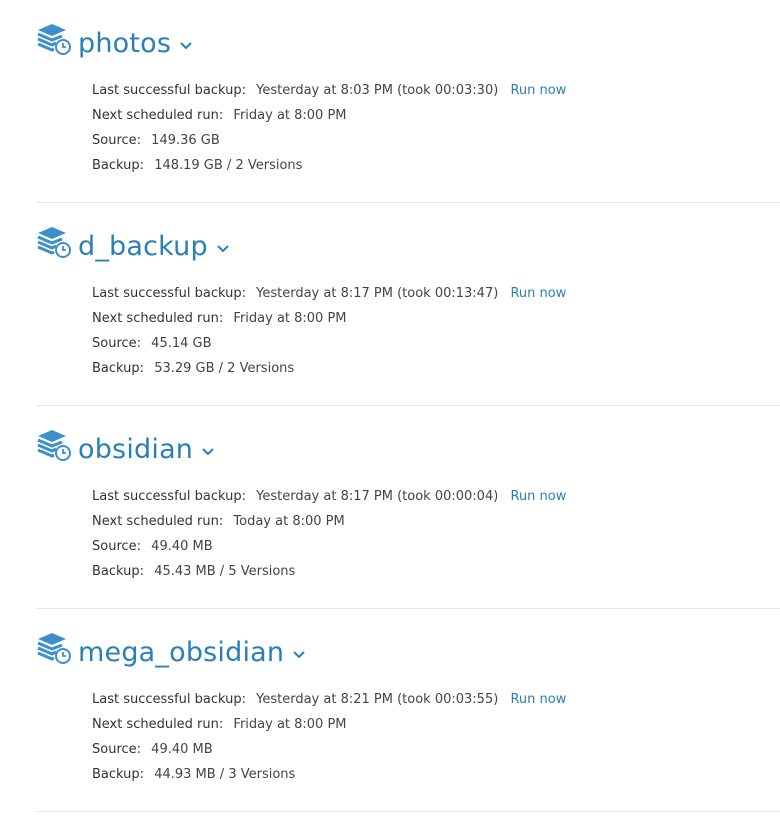 Image resolution: width=780 pixels, height=816 pixels. What do you see at coordinates (329, 774) in the screenshot?
I see `backup-size-row: Backup: 44.93 MB / 3 Versions` at bounding box center [329, 774].